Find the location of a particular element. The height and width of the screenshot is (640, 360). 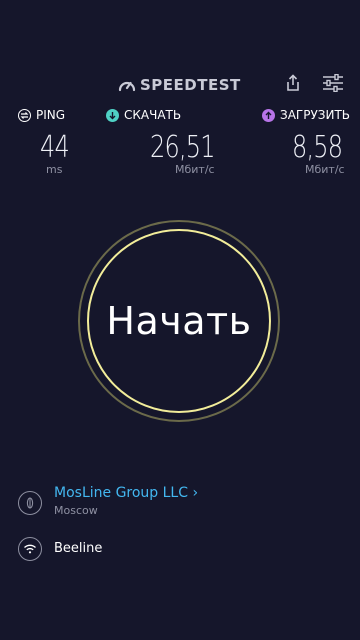

download-value: 26,51 is located at coordinates (183, 147).